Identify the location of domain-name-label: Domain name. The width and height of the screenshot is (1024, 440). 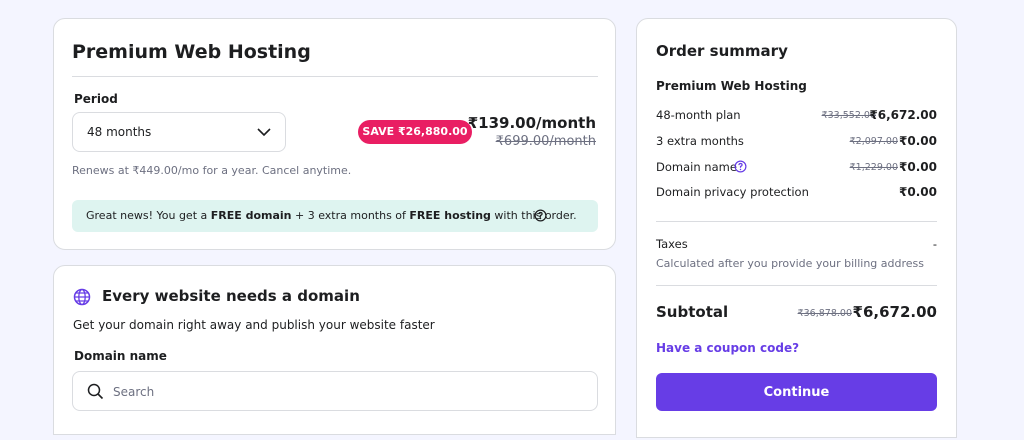
(120, 356).